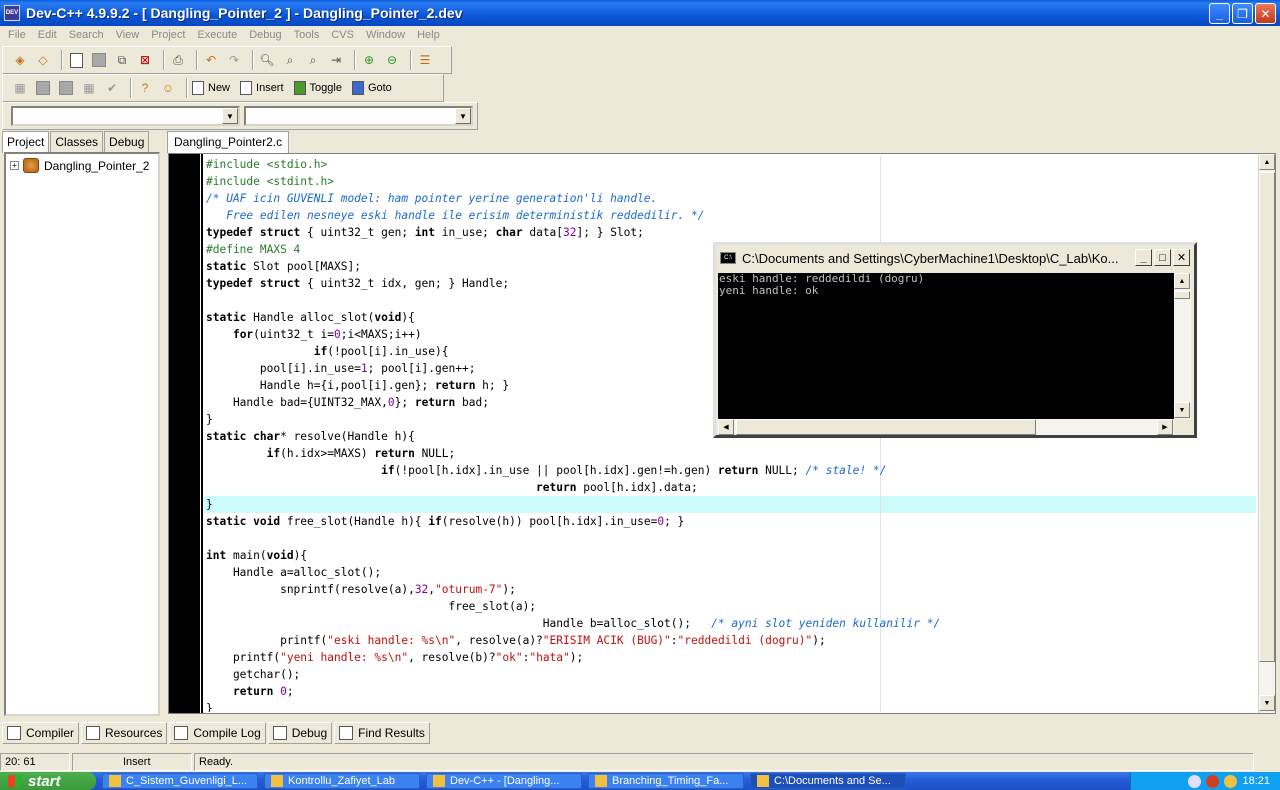 Image resolution: width=1280 pixels, height=790 pixels. What do you see at coordinates (1181, 257) in the screenshot?
I see `console-close-button: ✕` at bounding box center [1181, 257].